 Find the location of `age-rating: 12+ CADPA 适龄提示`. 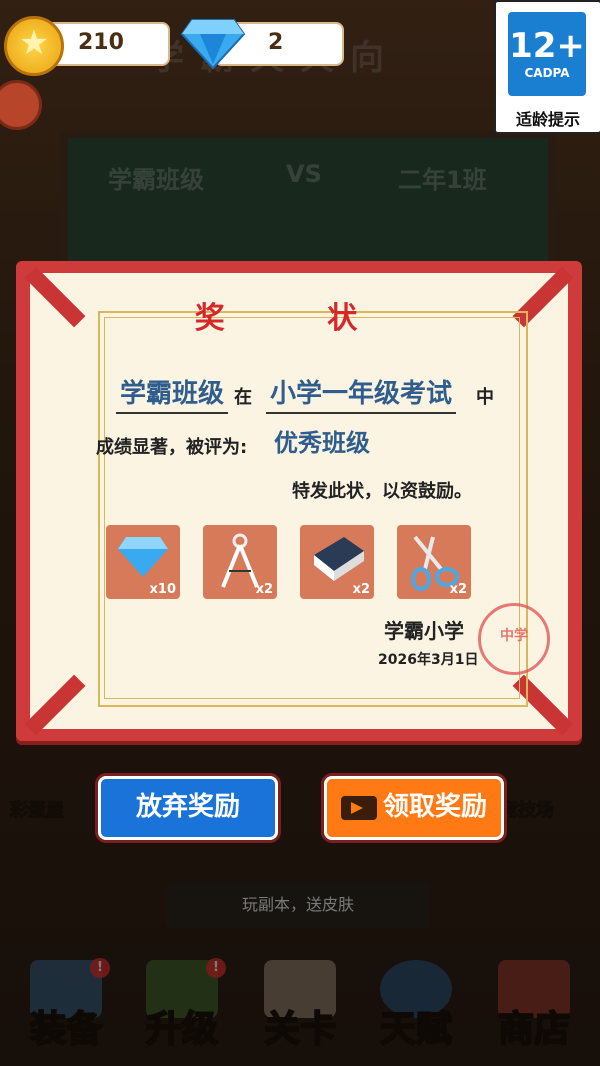

age-rating: 12+ CADPA 适龄提示 is located at coordinates (547, 67).